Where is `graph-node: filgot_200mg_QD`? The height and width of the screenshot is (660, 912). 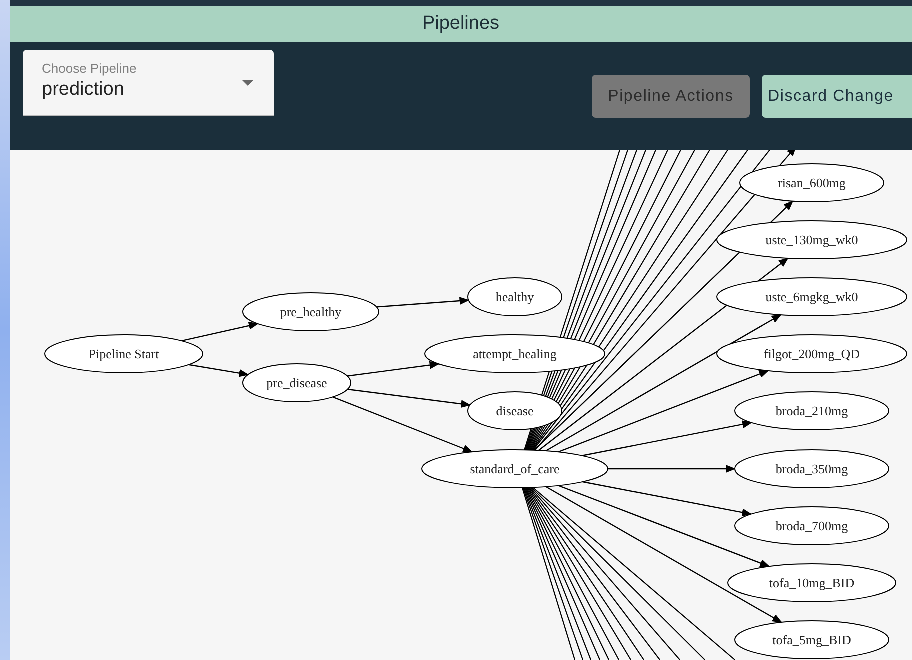
graph-node: filgot_200mg_QD is located at coordinates (812, 354).